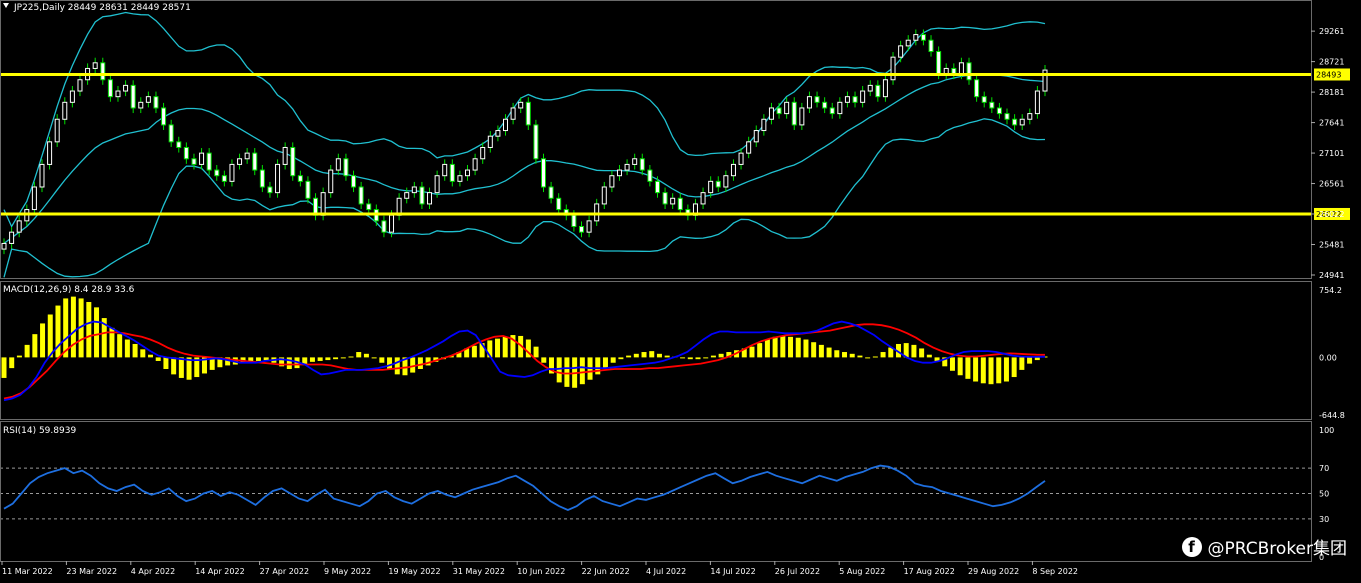 This screenshot has height=583, width=1361. I want to click on price-tick-label: 26022, so click(1331, 214).